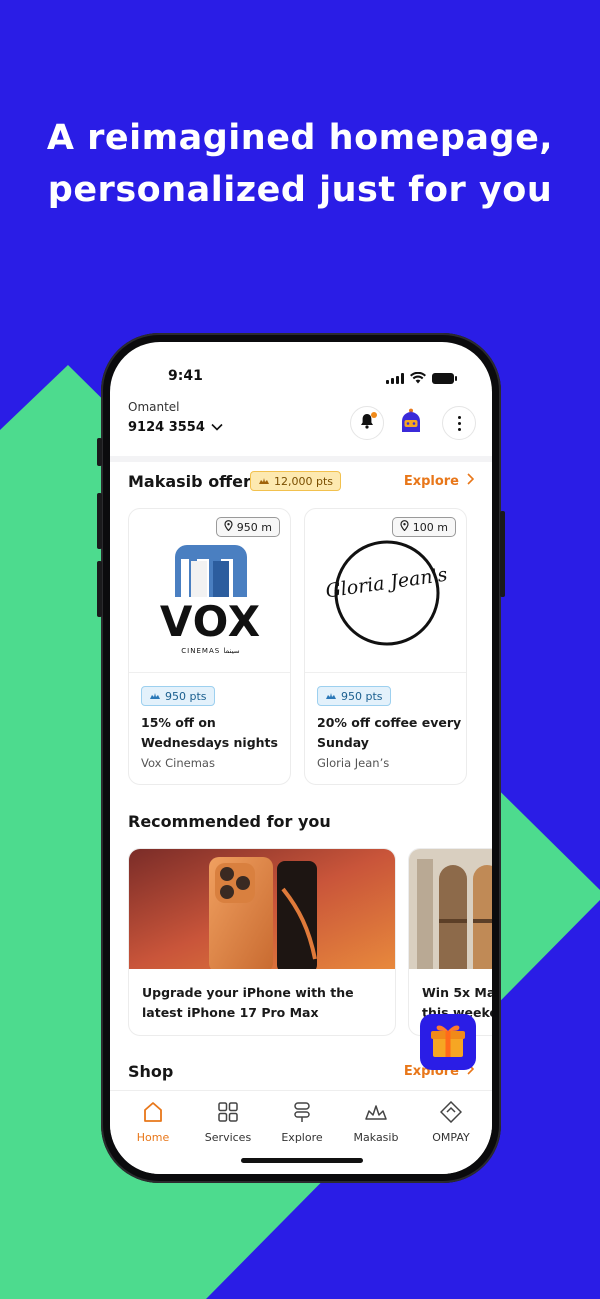  I want to click on offer-title: 15% off on Wednesdays nights, so click(209, 732).